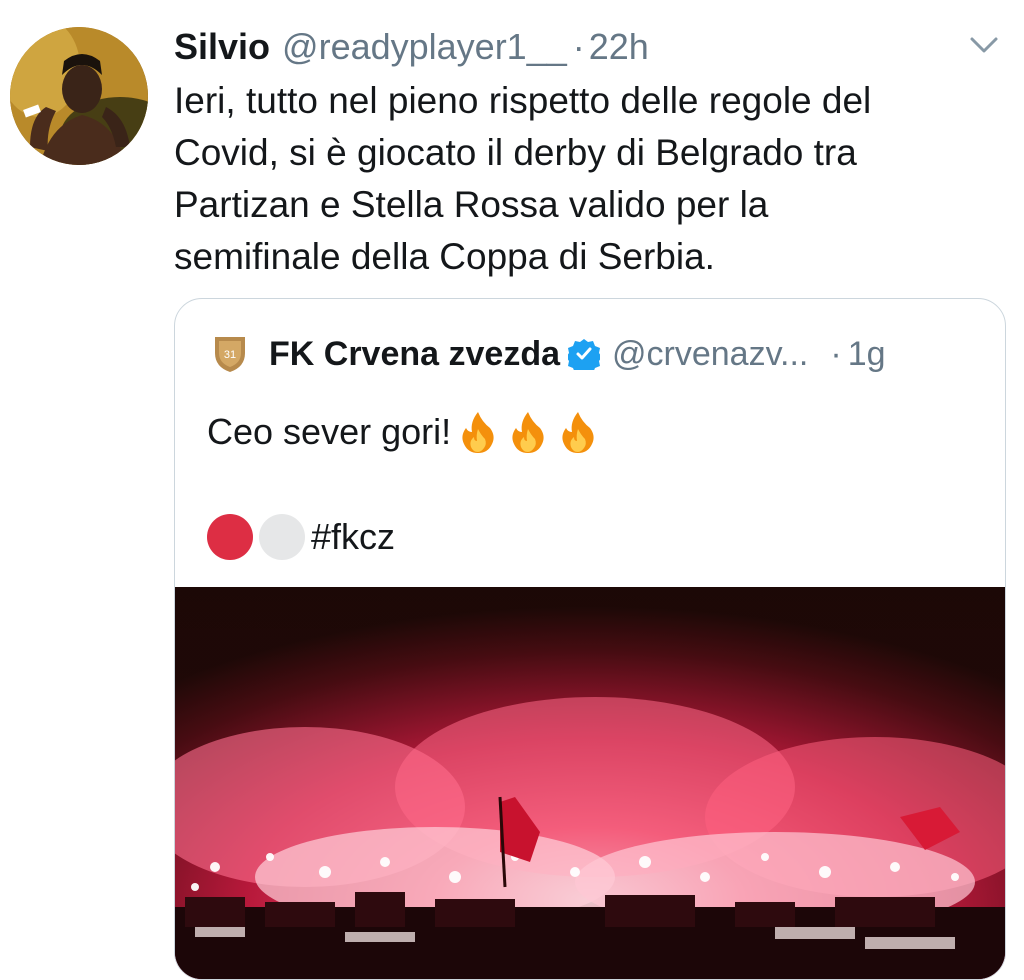 This screenshot has width=1024, height=980. I want to click on quoted-tweet-timestamp: 1g, so click(867, 354).